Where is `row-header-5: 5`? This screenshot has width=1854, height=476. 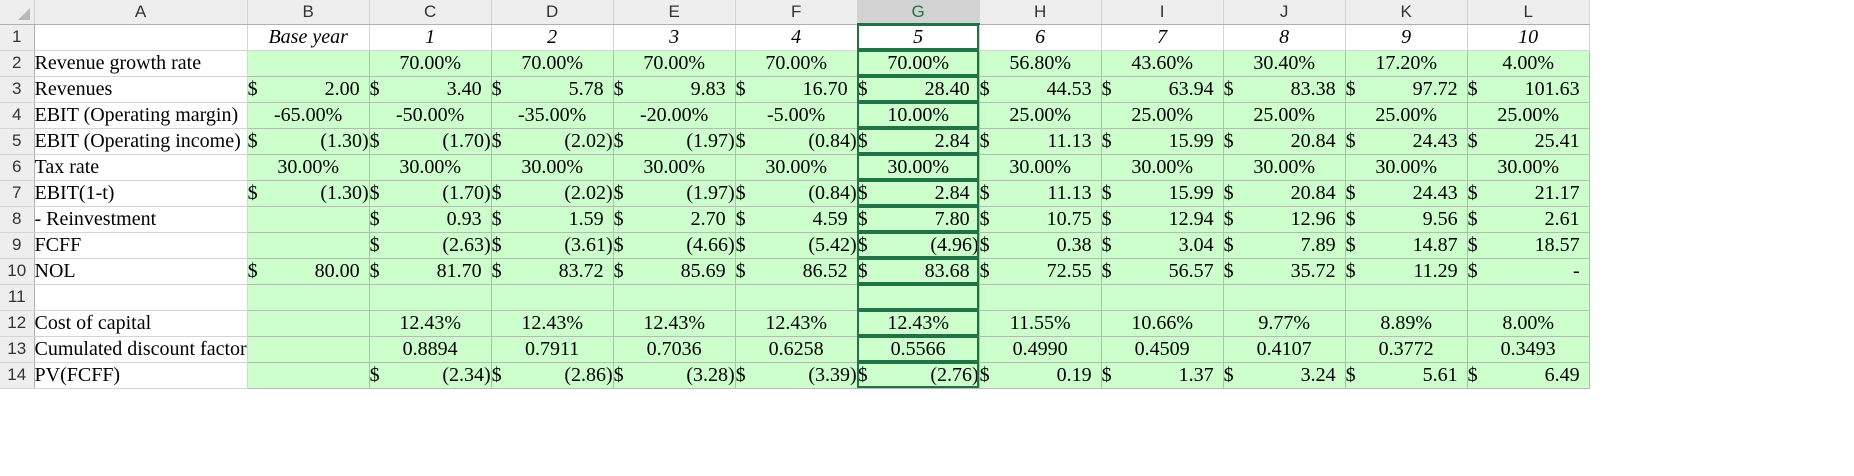
row-header-5: 5 is located at coordinates (17, 141).